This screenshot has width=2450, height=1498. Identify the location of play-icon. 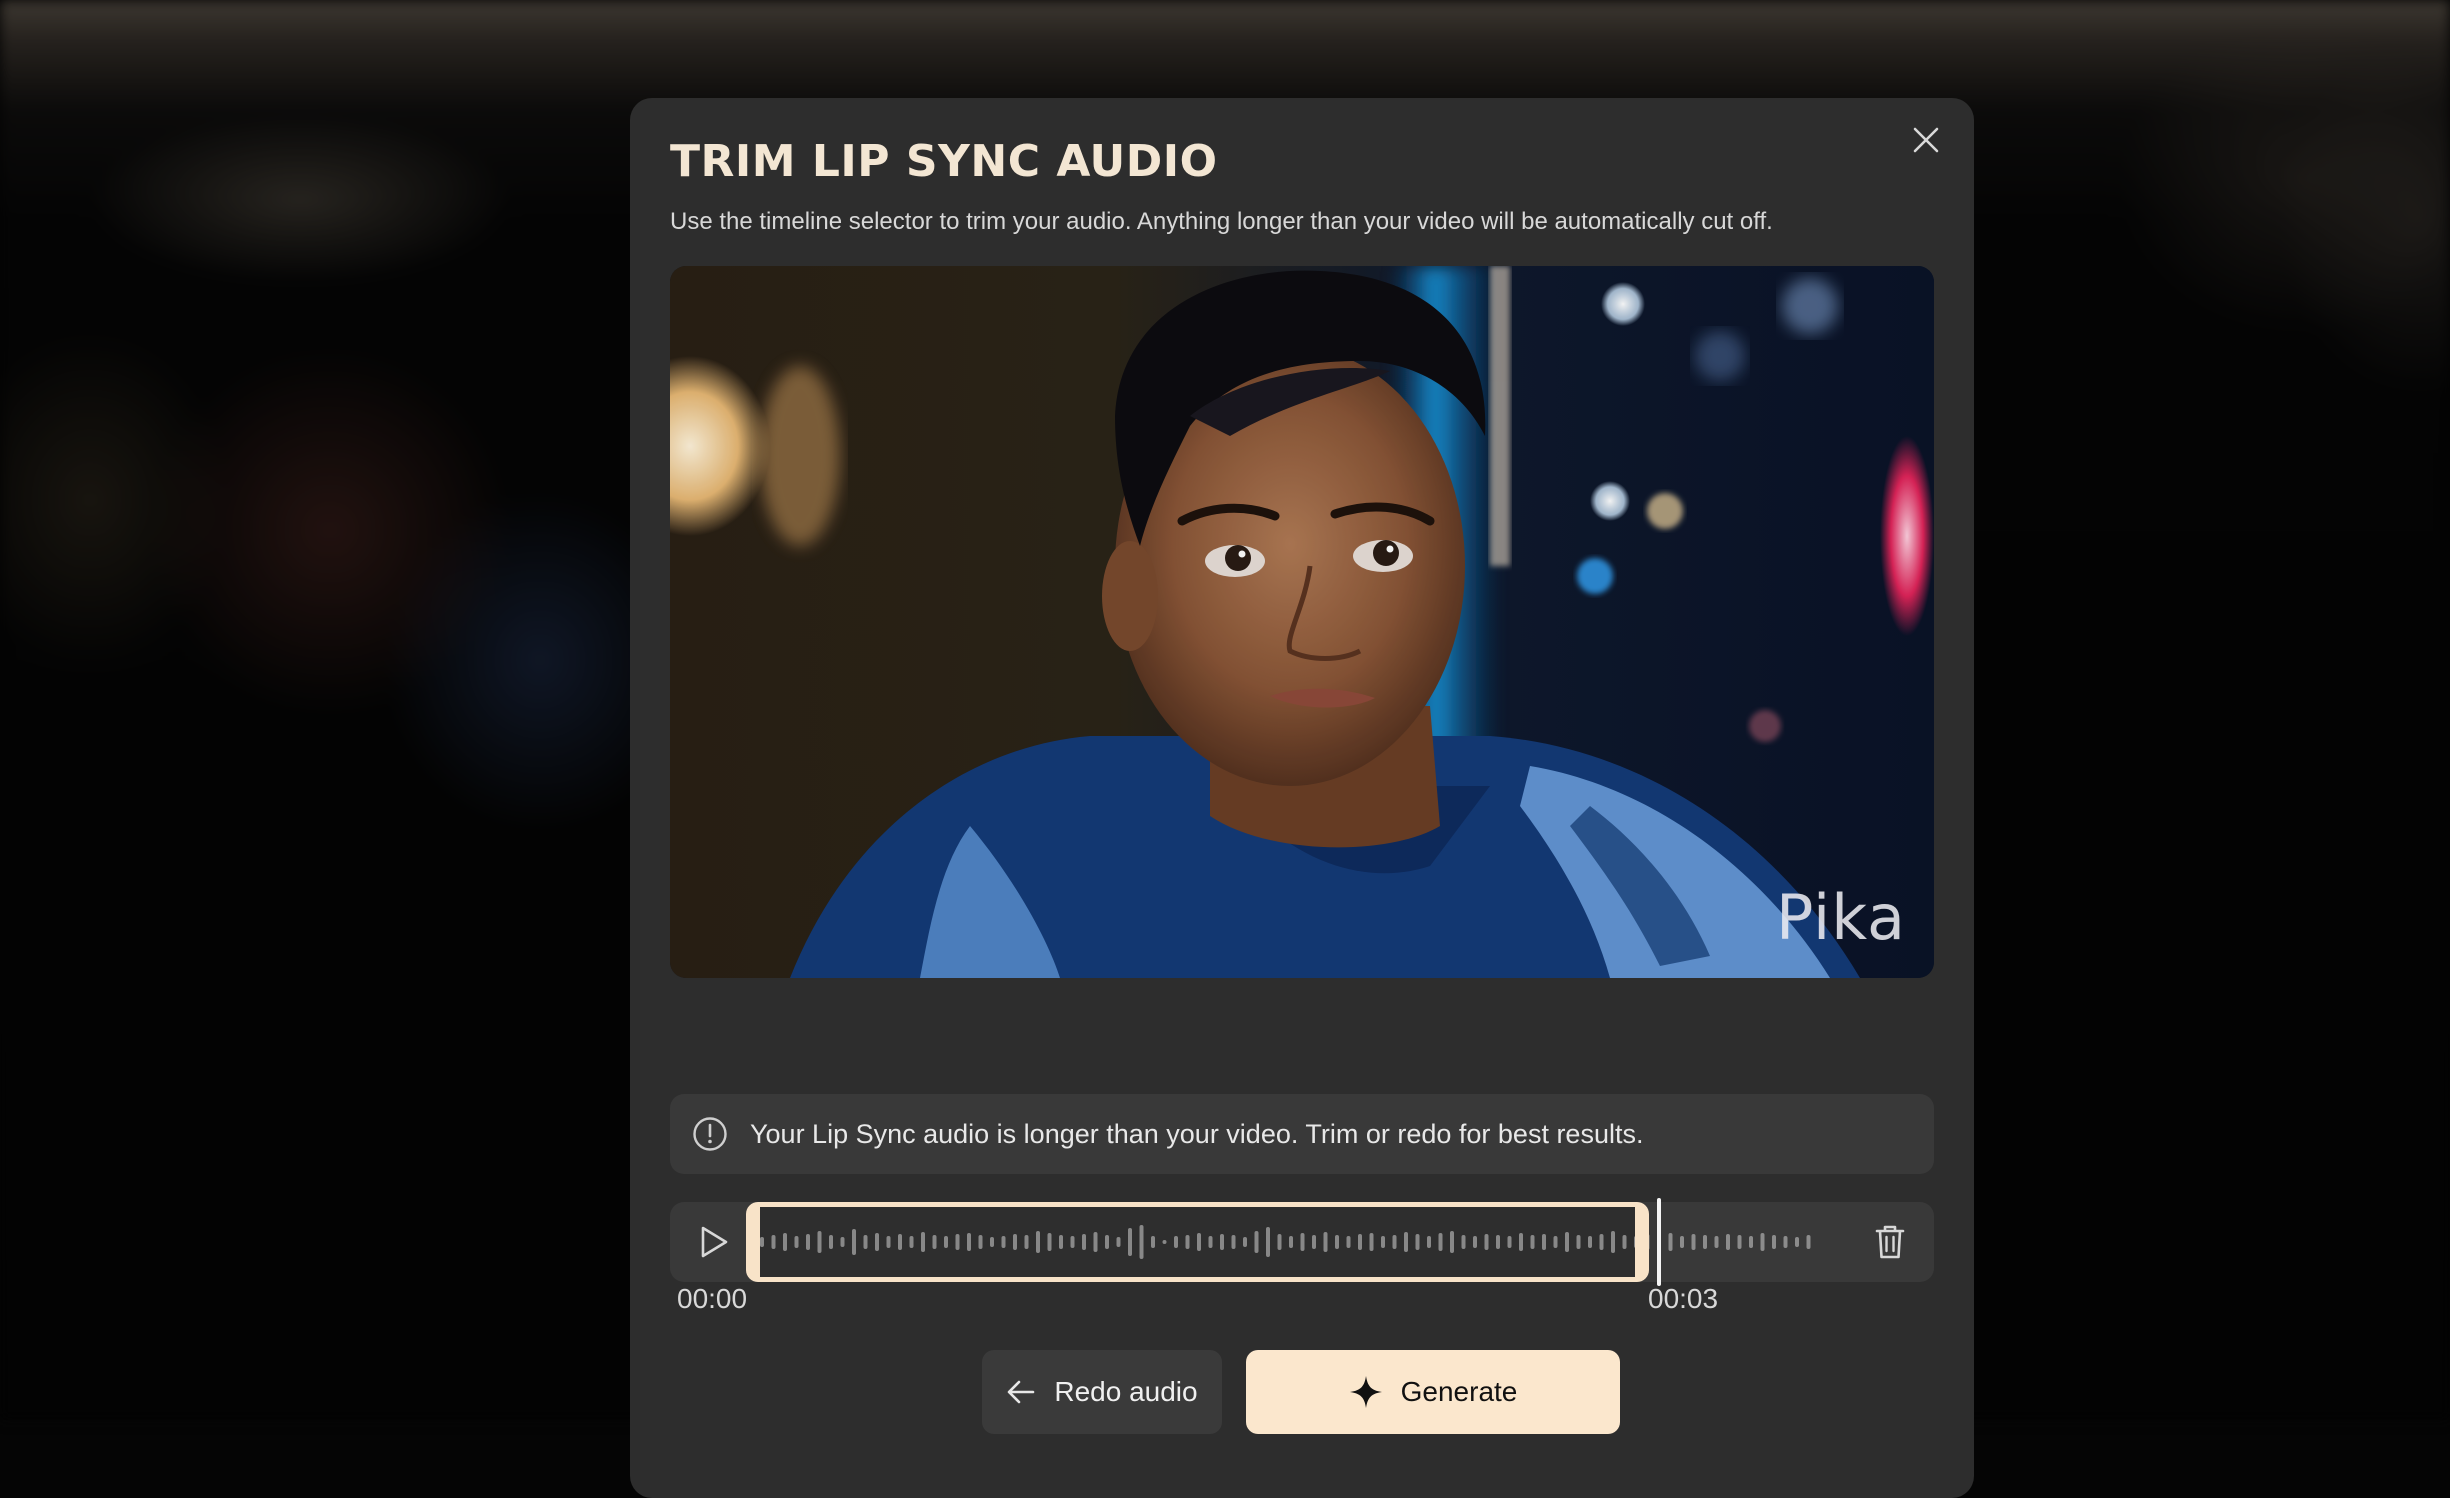
(714, 1242).